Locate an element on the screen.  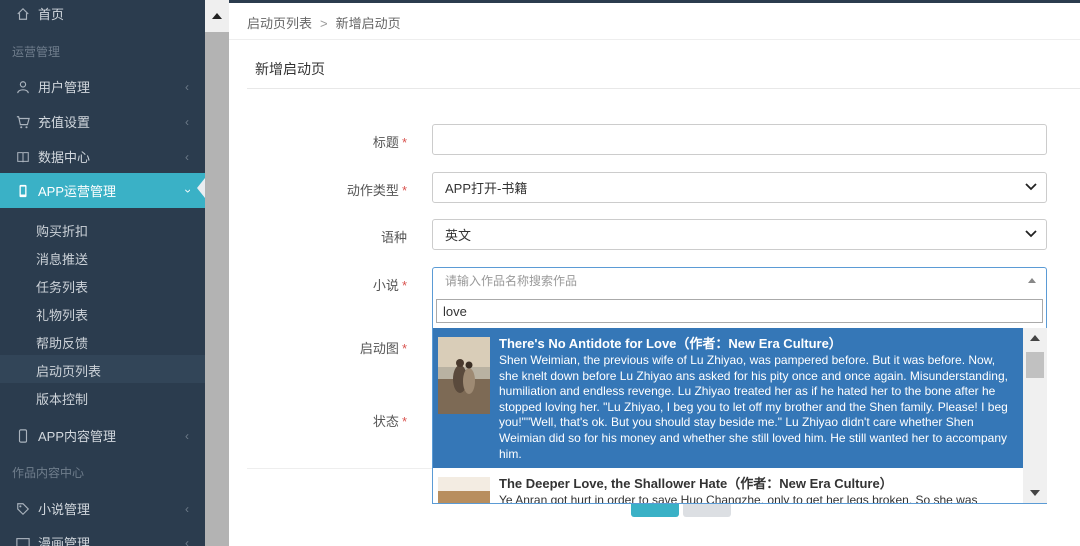
label-text: 标题 is located at coordinates (385, 142).